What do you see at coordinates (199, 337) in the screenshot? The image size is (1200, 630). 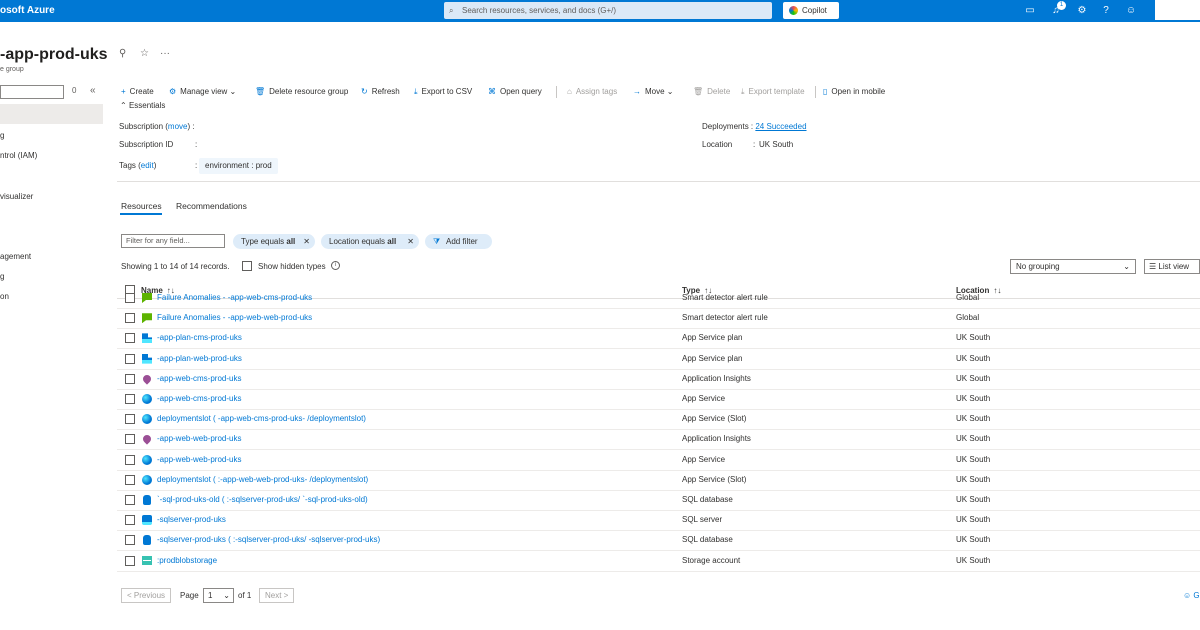 I see `resource-name-link: -app-plan-cms-prod-uks` at bounding box center [199, 337].